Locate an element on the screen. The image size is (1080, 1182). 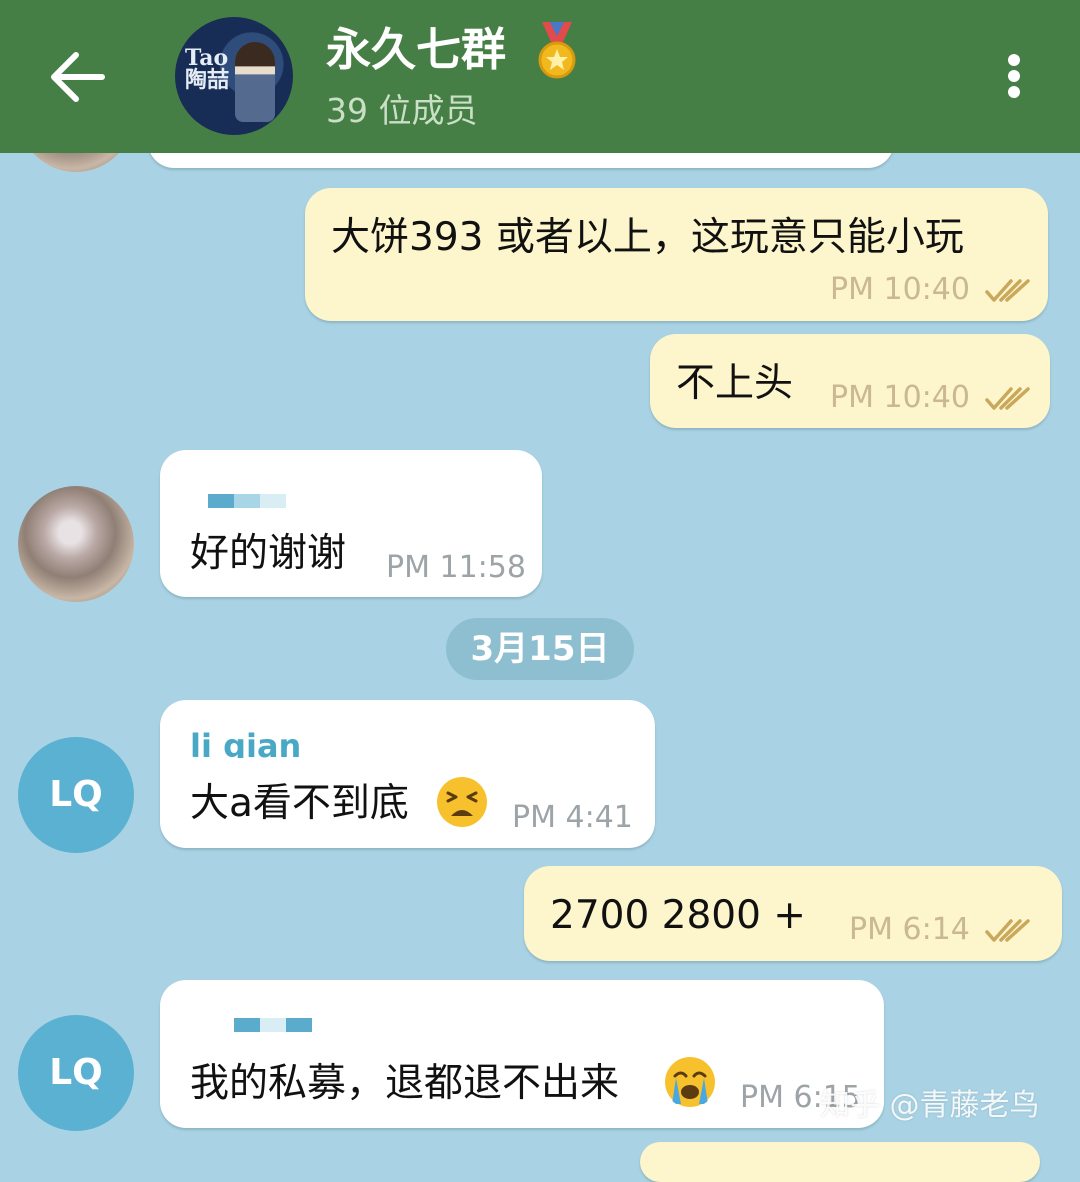
message-bubble-incoming: 好的谢谢 PM 11:58 is located at coordinates (351, 523).